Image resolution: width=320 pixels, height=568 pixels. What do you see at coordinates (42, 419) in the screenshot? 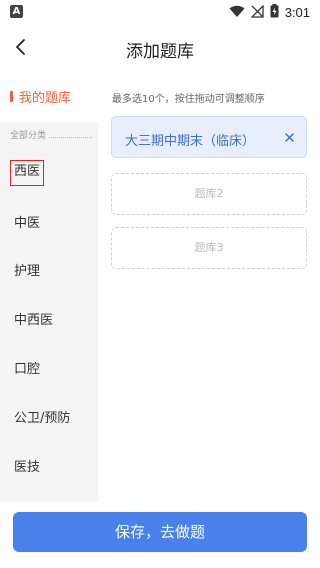
I see `category-item-public-health: 公卫/预防` at bounding box center [42, 419].